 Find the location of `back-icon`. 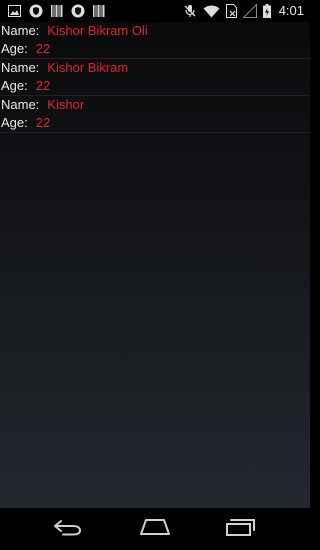

back-icon is located at coordinates (68, 529).